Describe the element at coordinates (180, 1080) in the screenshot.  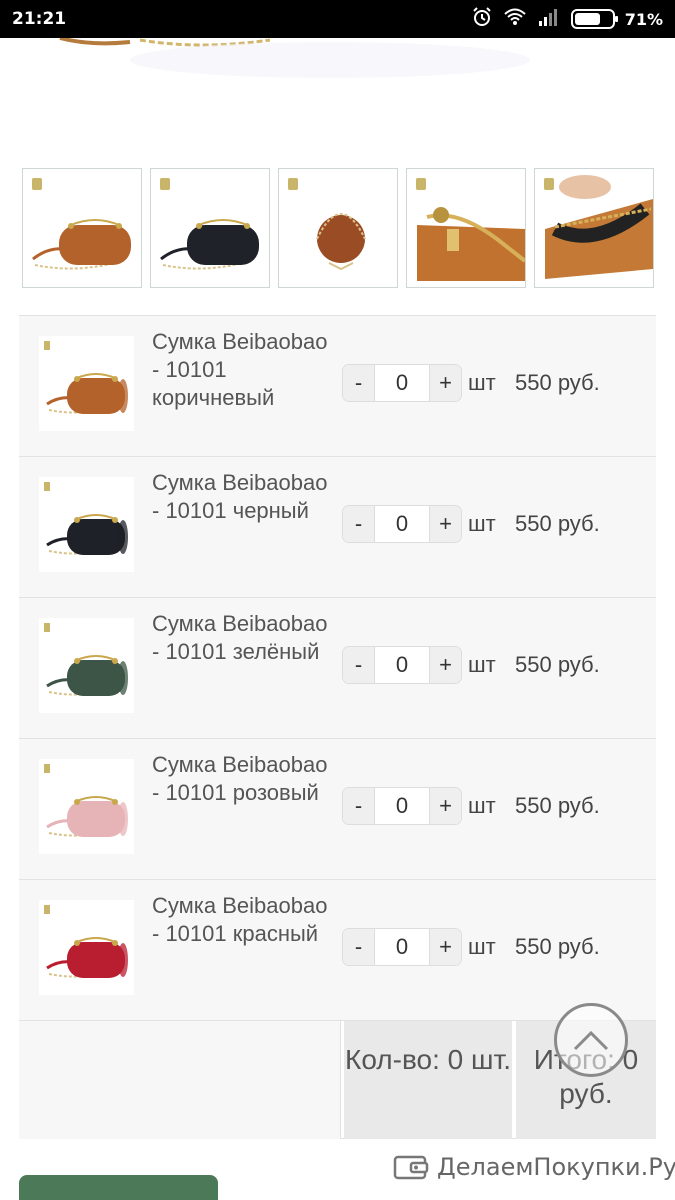
I see `summary-empty-cell` at that location.